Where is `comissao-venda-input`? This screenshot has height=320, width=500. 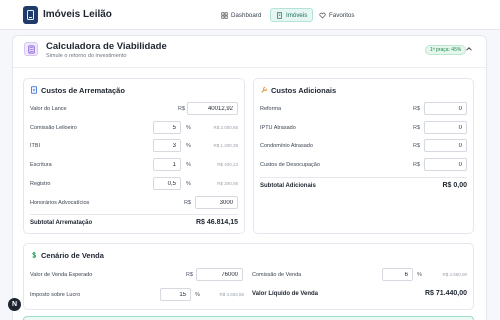
comissao-venda-input is located at coordinates (397, 274).